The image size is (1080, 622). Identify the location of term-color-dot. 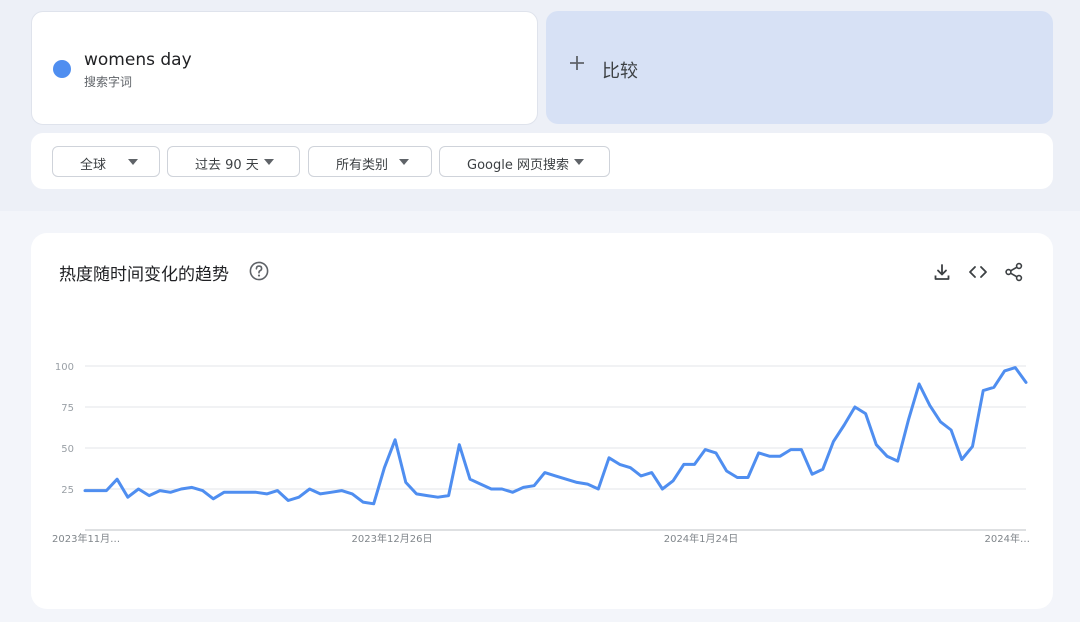
(62, 69).